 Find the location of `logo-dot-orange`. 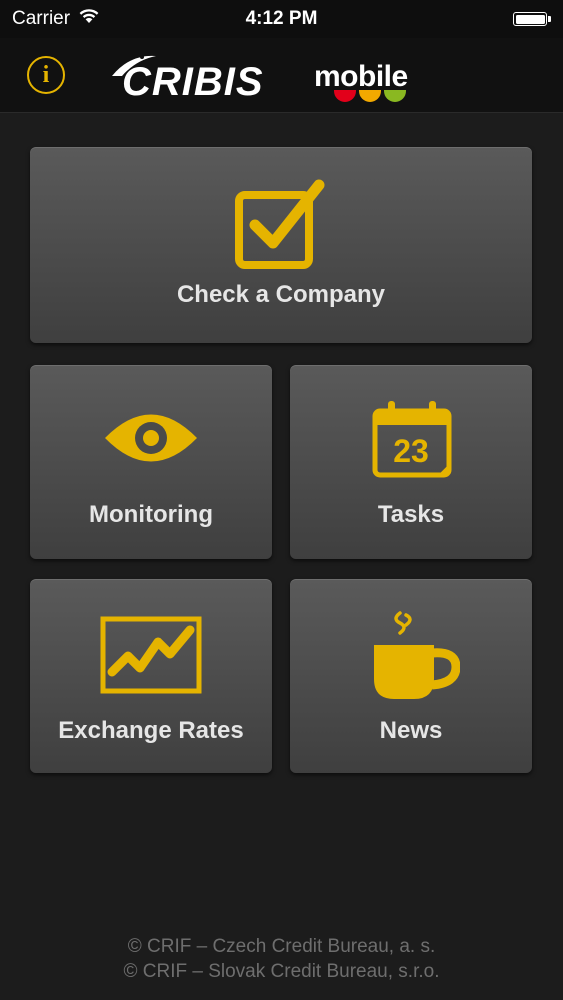

logo-dot-orange is located at coordinates (370, 96).